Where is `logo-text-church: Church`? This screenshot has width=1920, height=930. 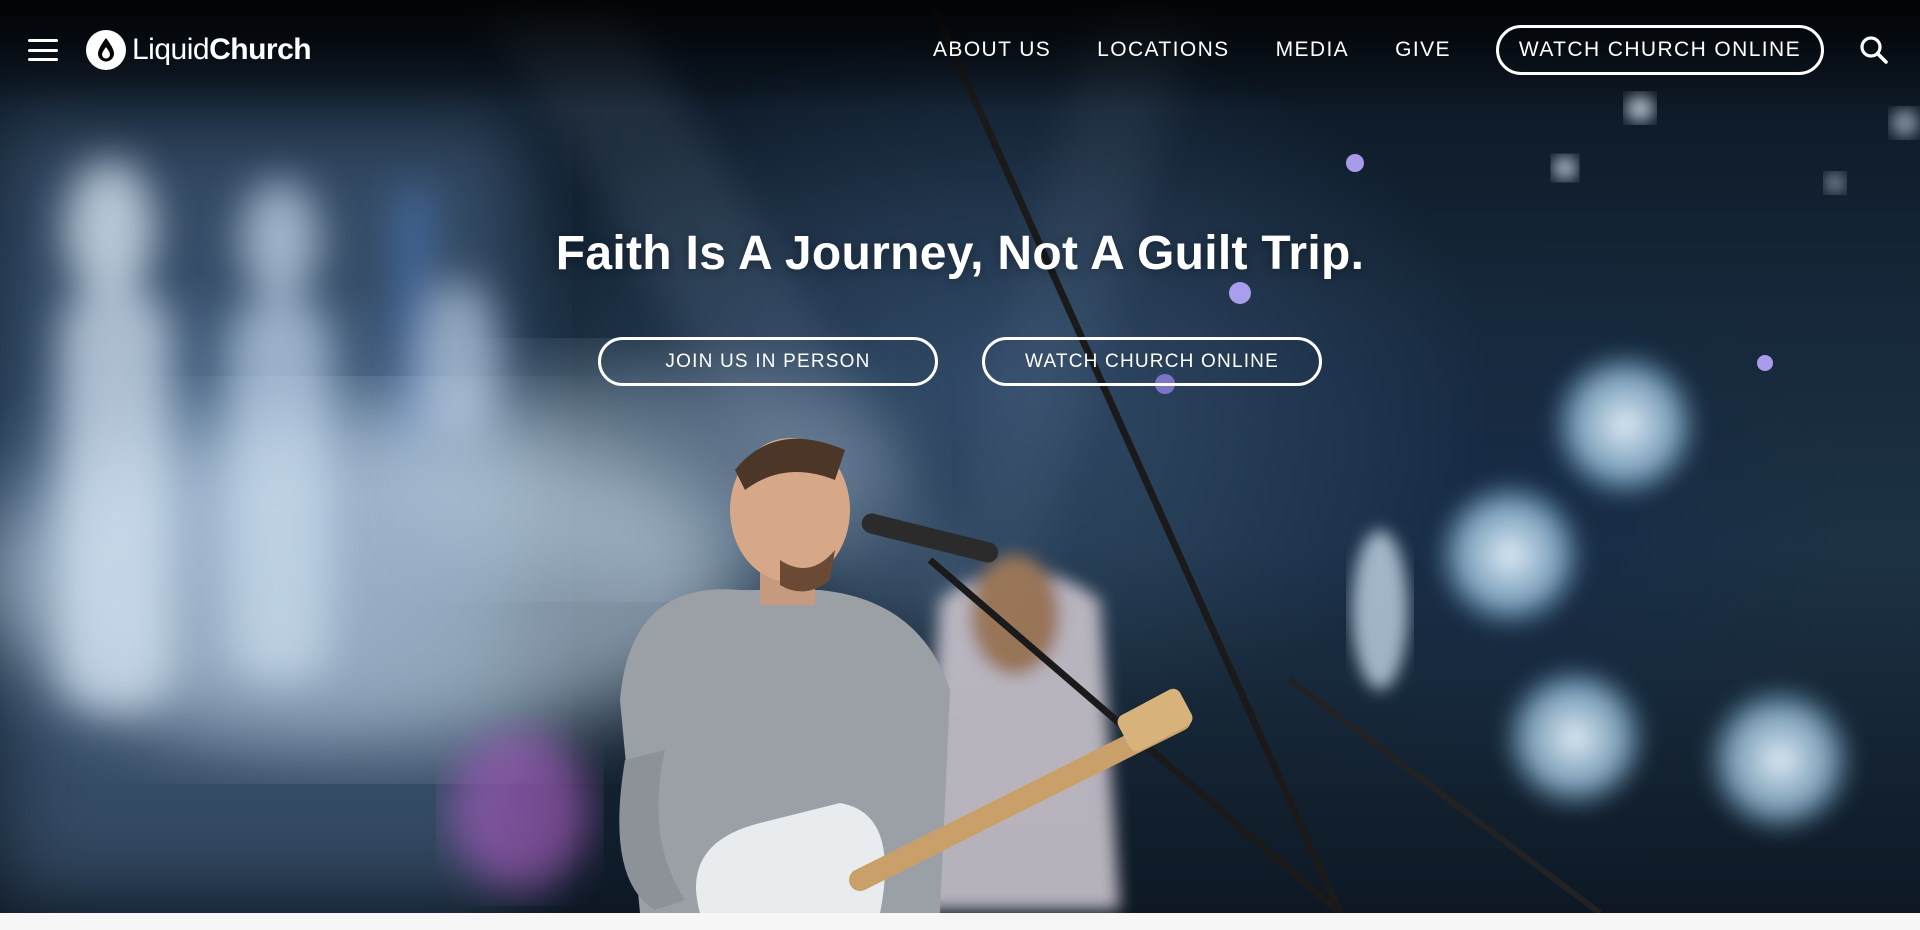 logo-text-church: Church is located at coordinates (260, 49).